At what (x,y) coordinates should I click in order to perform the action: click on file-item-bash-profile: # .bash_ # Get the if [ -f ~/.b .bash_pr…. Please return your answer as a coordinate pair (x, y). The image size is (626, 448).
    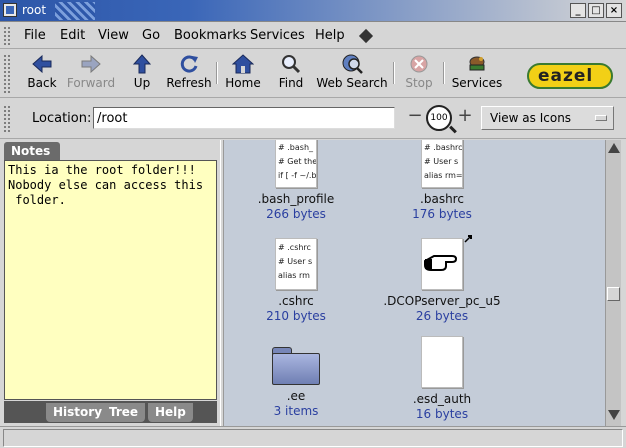
    Looking at the image, I should click on (296, 180).